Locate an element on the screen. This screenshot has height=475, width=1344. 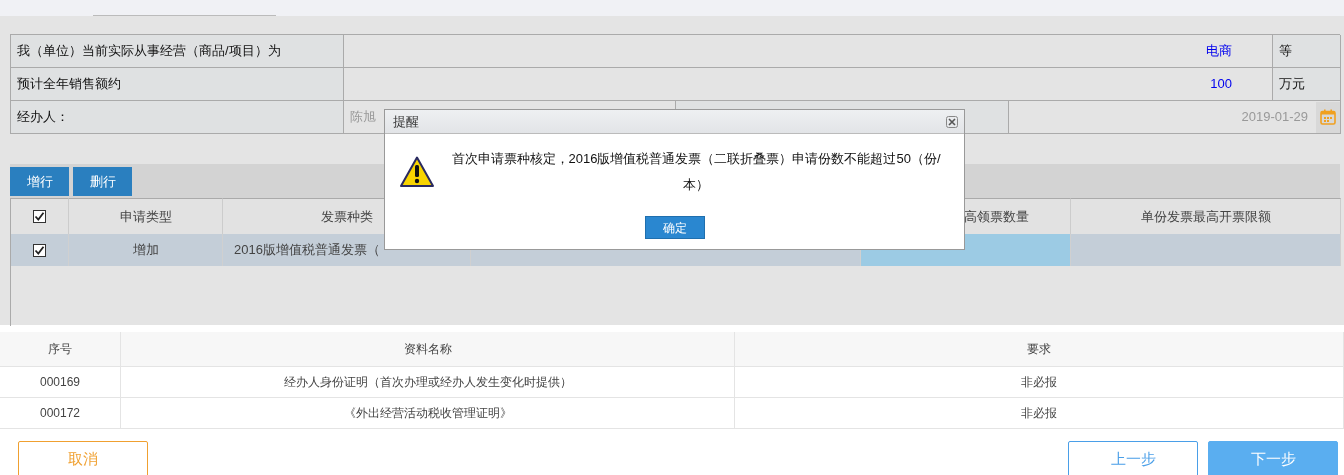
toolbar-button: 增行 is located at coordinates (39, 181).